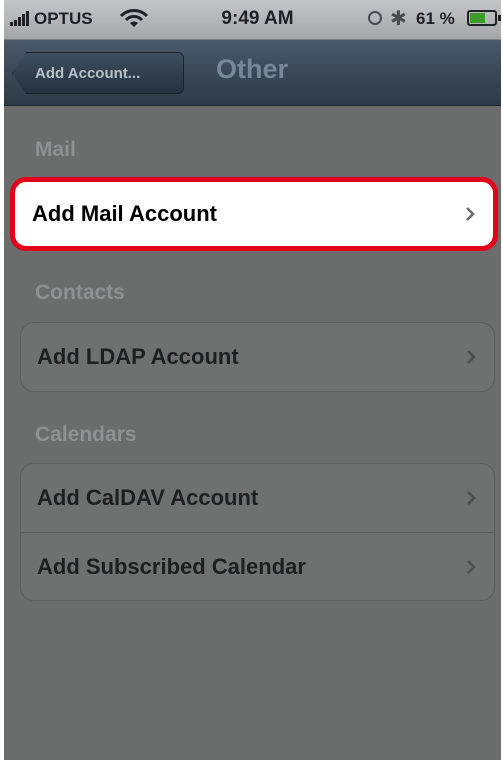 This screenshot has height=760, width=503. I want to click on add-subscribed-calendar-item: Add Subscribed Calendar, so click(257, 566).